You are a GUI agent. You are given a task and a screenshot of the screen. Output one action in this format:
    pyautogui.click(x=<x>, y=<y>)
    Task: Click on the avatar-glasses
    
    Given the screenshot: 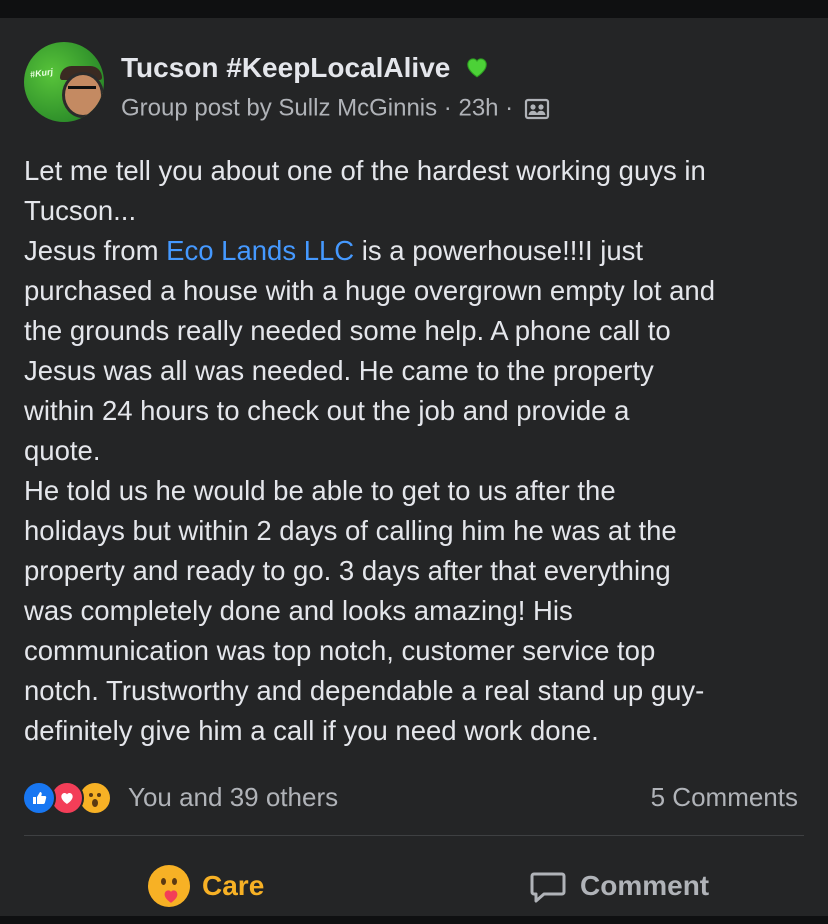 What is the action you would take?
    pyautogui.click(x=82, y=90)
    